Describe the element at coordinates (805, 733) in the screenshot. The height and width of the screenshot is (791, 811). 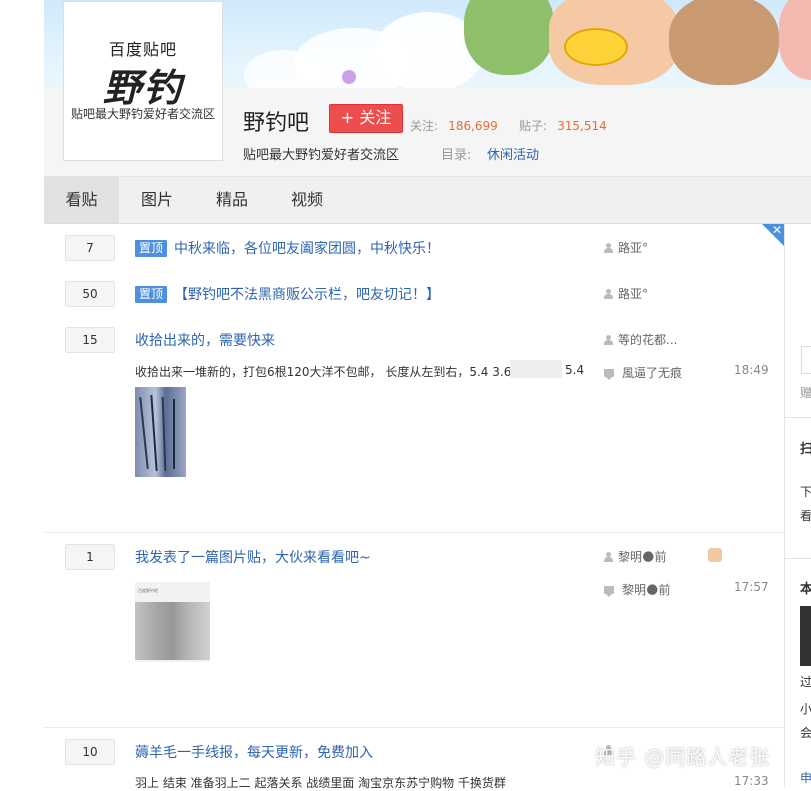
I see `sidebar-text: 会` at that location.